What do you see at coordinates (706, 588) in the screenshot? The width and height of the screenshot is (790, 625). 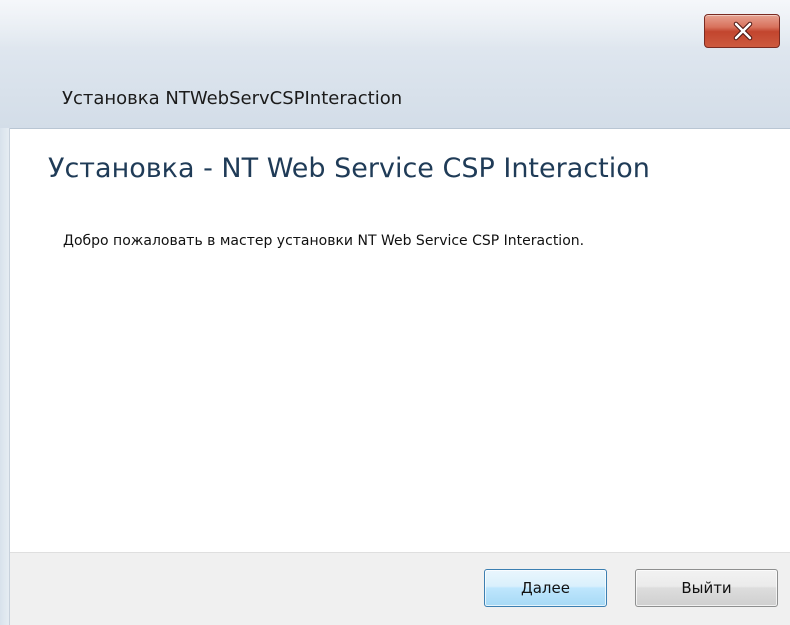 I see `exit-button: Выйти` at bounding box center [706, 588].